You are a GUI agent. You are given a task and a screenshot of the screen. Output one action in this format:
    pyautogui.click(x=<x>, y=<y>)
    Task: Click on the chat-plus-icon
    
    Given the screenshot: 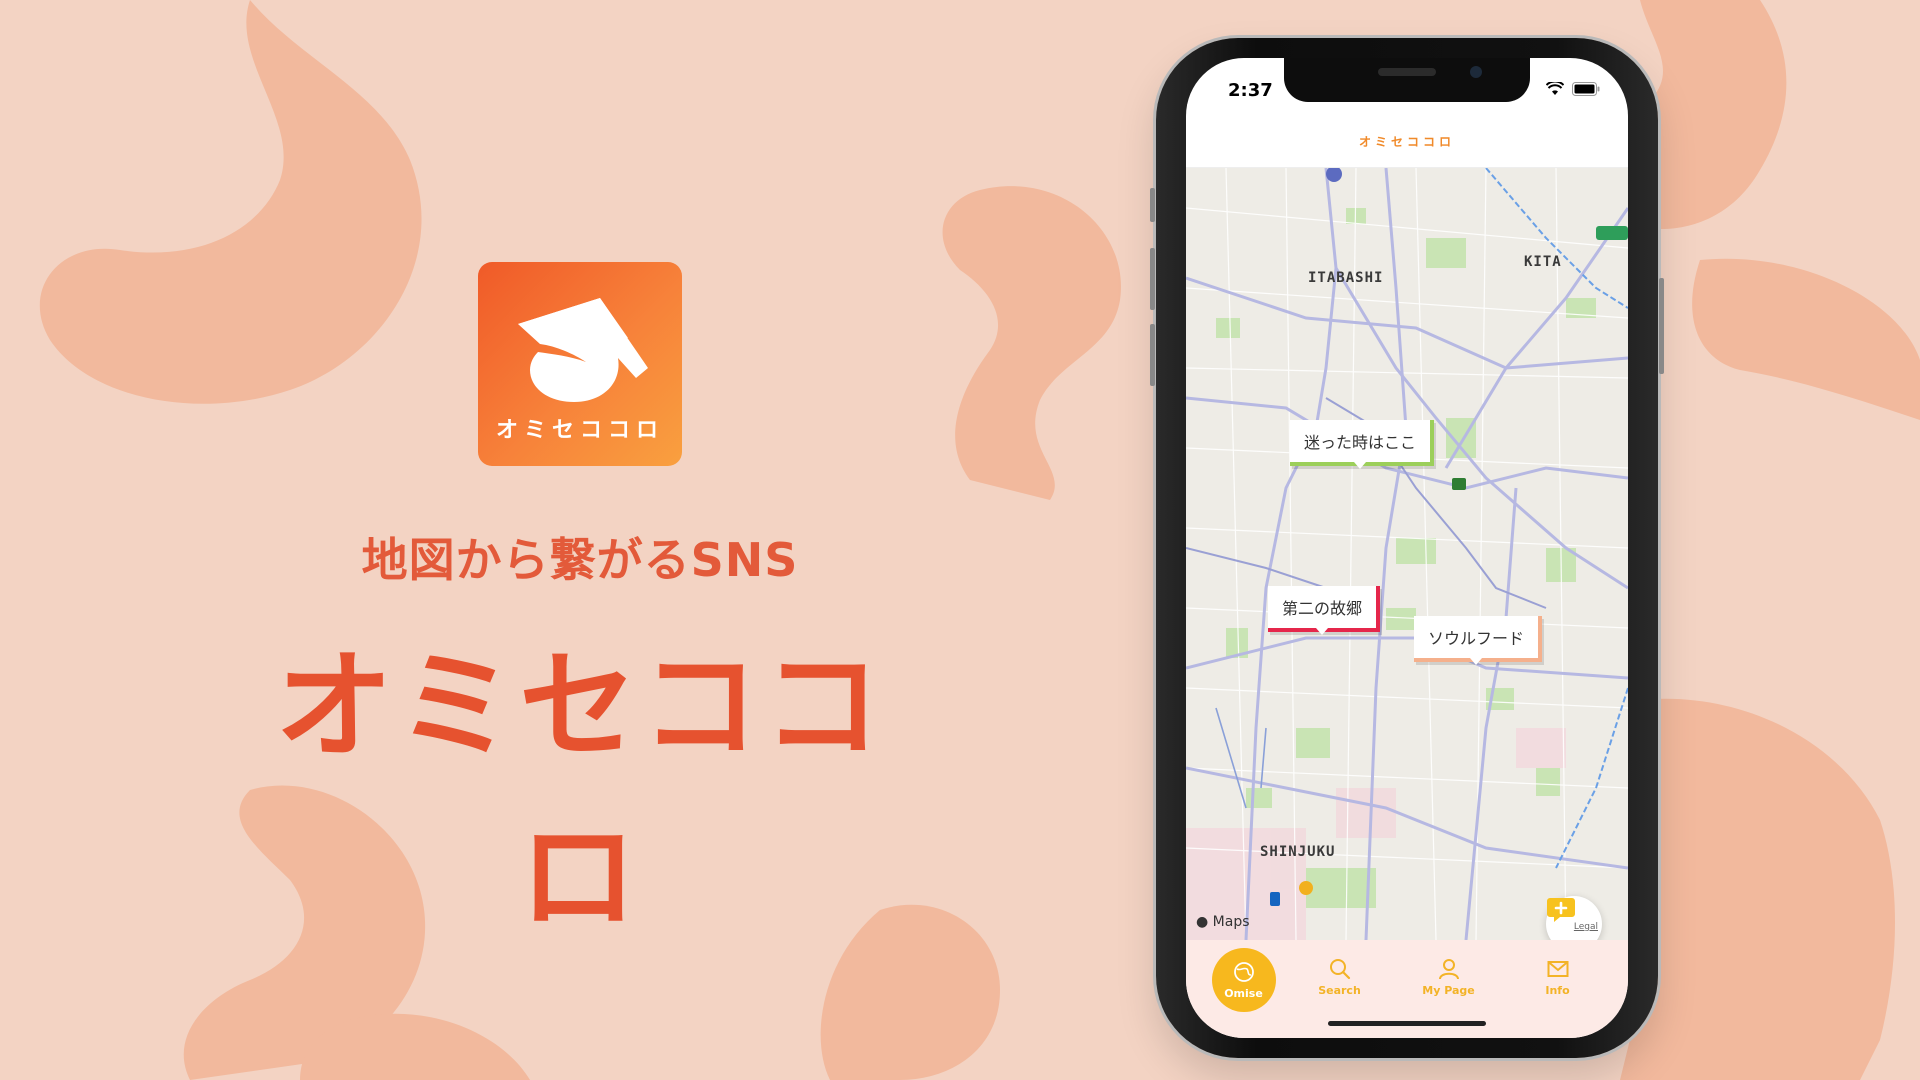 What is the action you would take?
    pyautogui.click(x=1561, y=910)
    